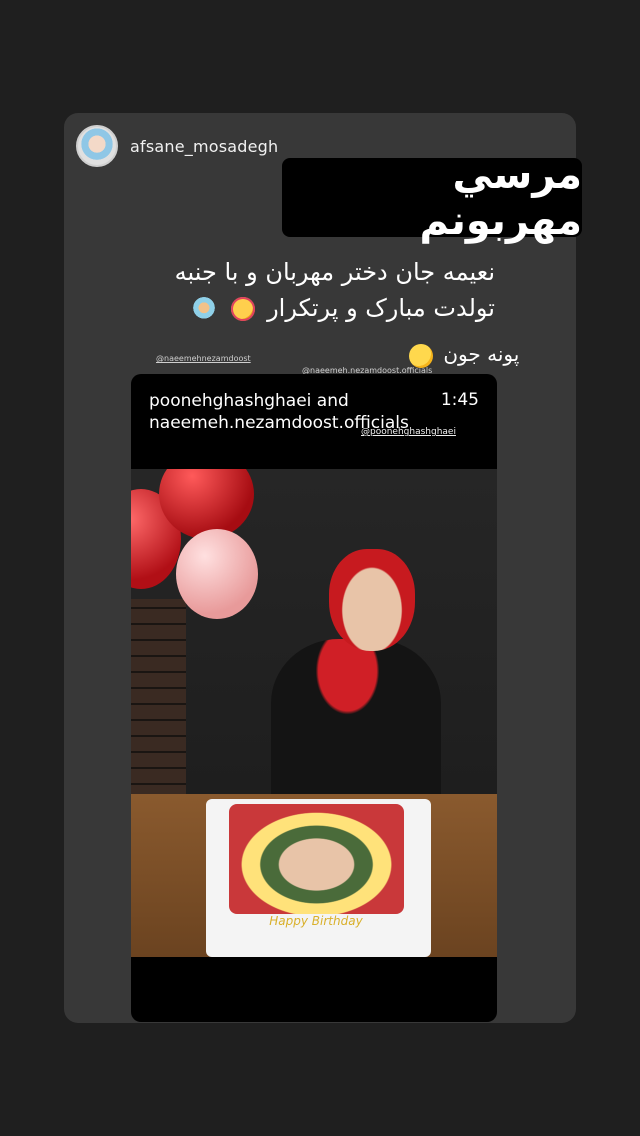  I want to click on person-body, so click(356, 719).